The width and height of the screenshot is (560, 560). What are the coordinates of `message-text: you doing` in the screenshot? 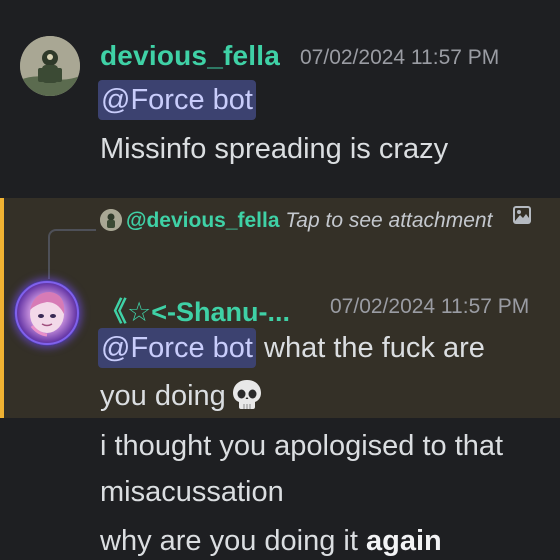 It's located at (163, 396).